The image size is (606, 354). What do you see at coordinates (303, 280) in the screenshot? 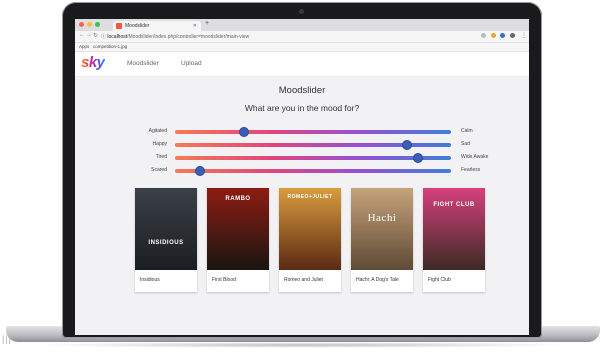
I see `movie-title: Romeo and Juliet` at bounding box center [303, 280].